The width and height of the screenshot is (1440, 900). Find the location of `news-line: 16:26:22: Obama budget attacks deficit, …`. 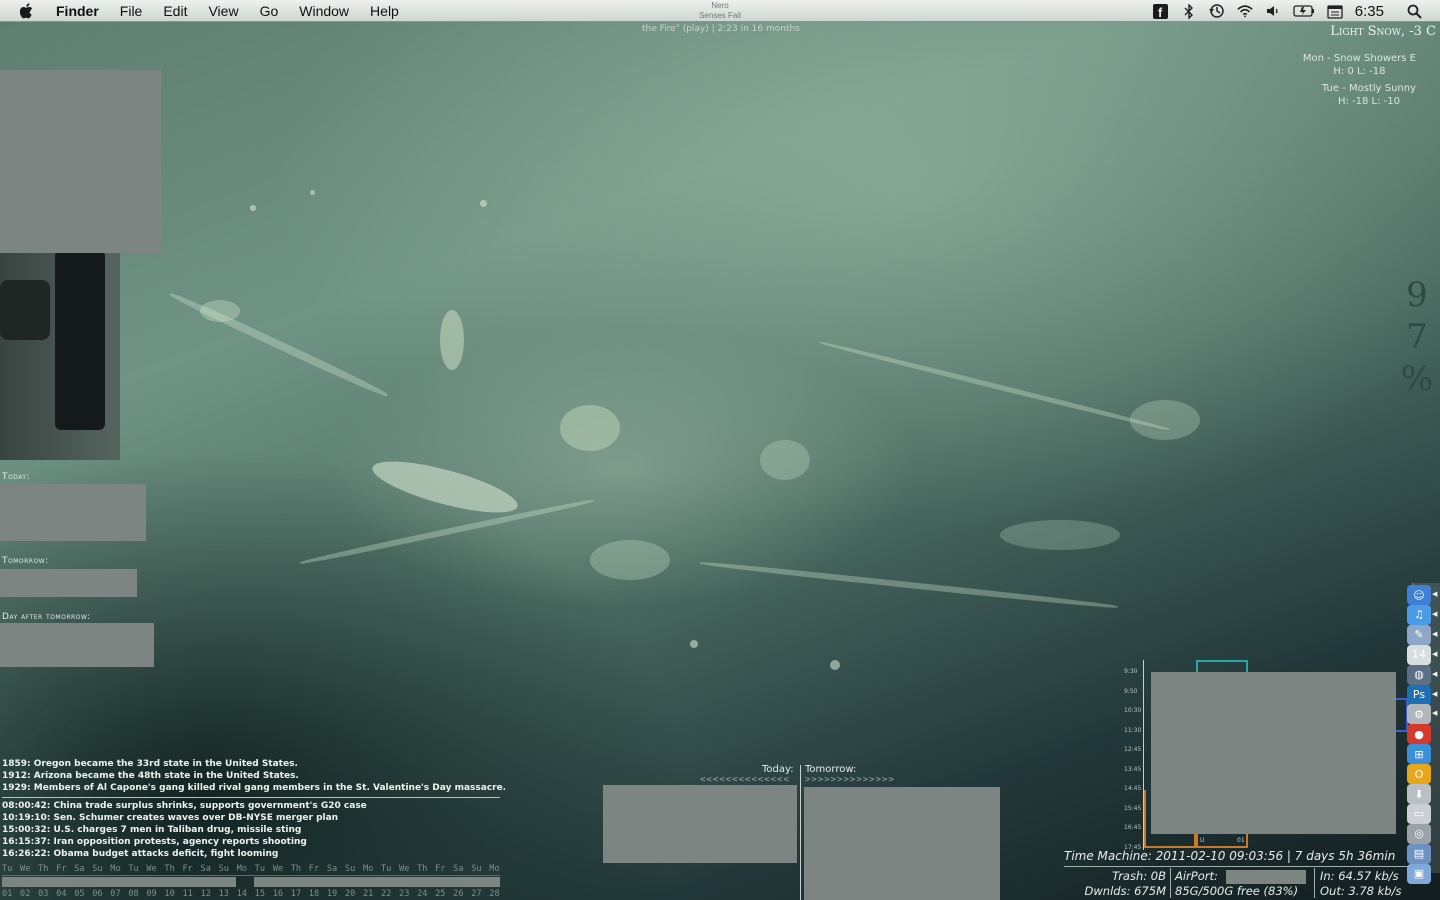

news-line: 16:26:22: Obama budget attacks deficit, … is located at coordinates (251, 854).